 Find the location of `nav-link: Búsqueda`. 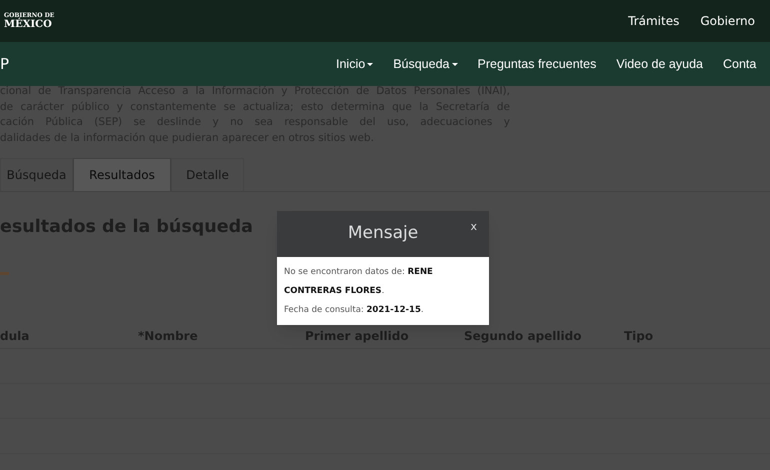

nav-link: Búsqueda is located at coordinates (425, 64).